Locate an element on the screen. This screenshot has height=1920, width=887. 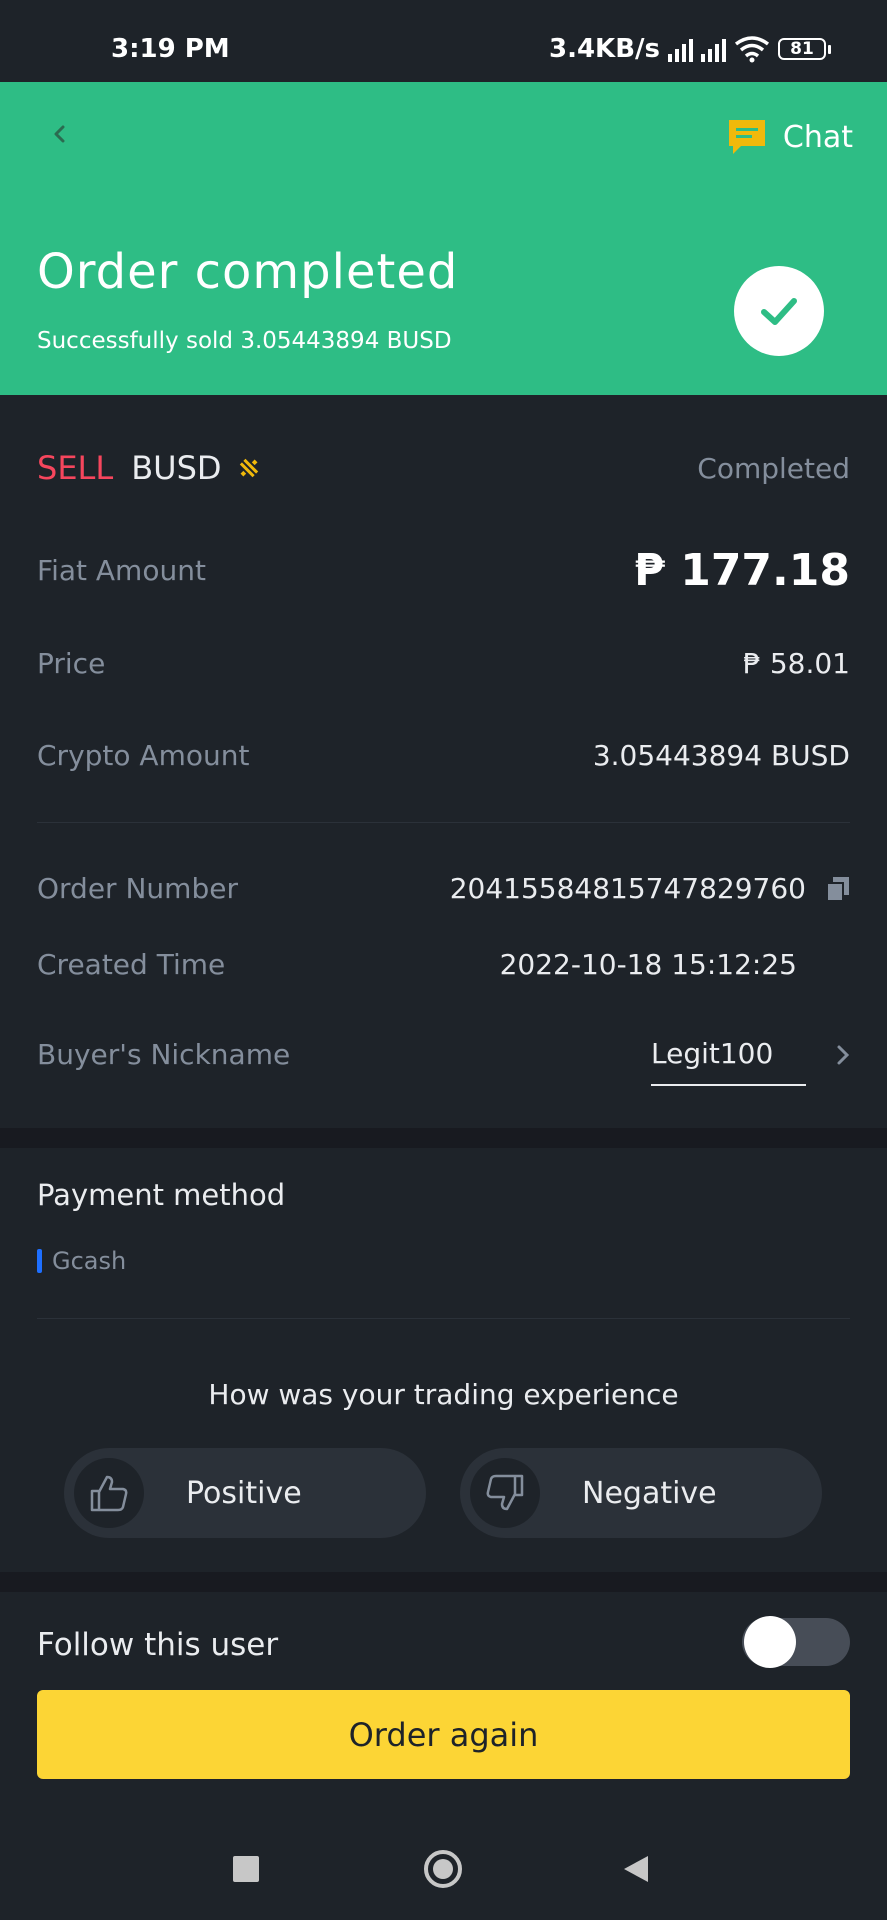
follow-user-label: Follow this user is located at coordinates (158, 1645).